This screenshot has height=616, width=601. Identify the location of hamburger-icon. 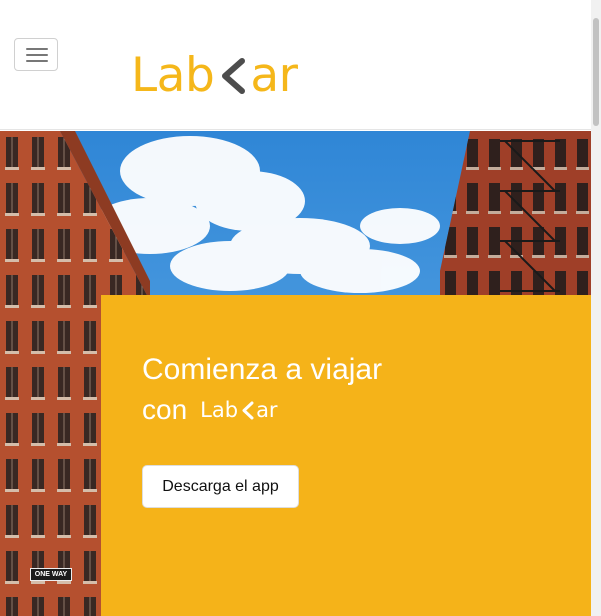
(37, 49).